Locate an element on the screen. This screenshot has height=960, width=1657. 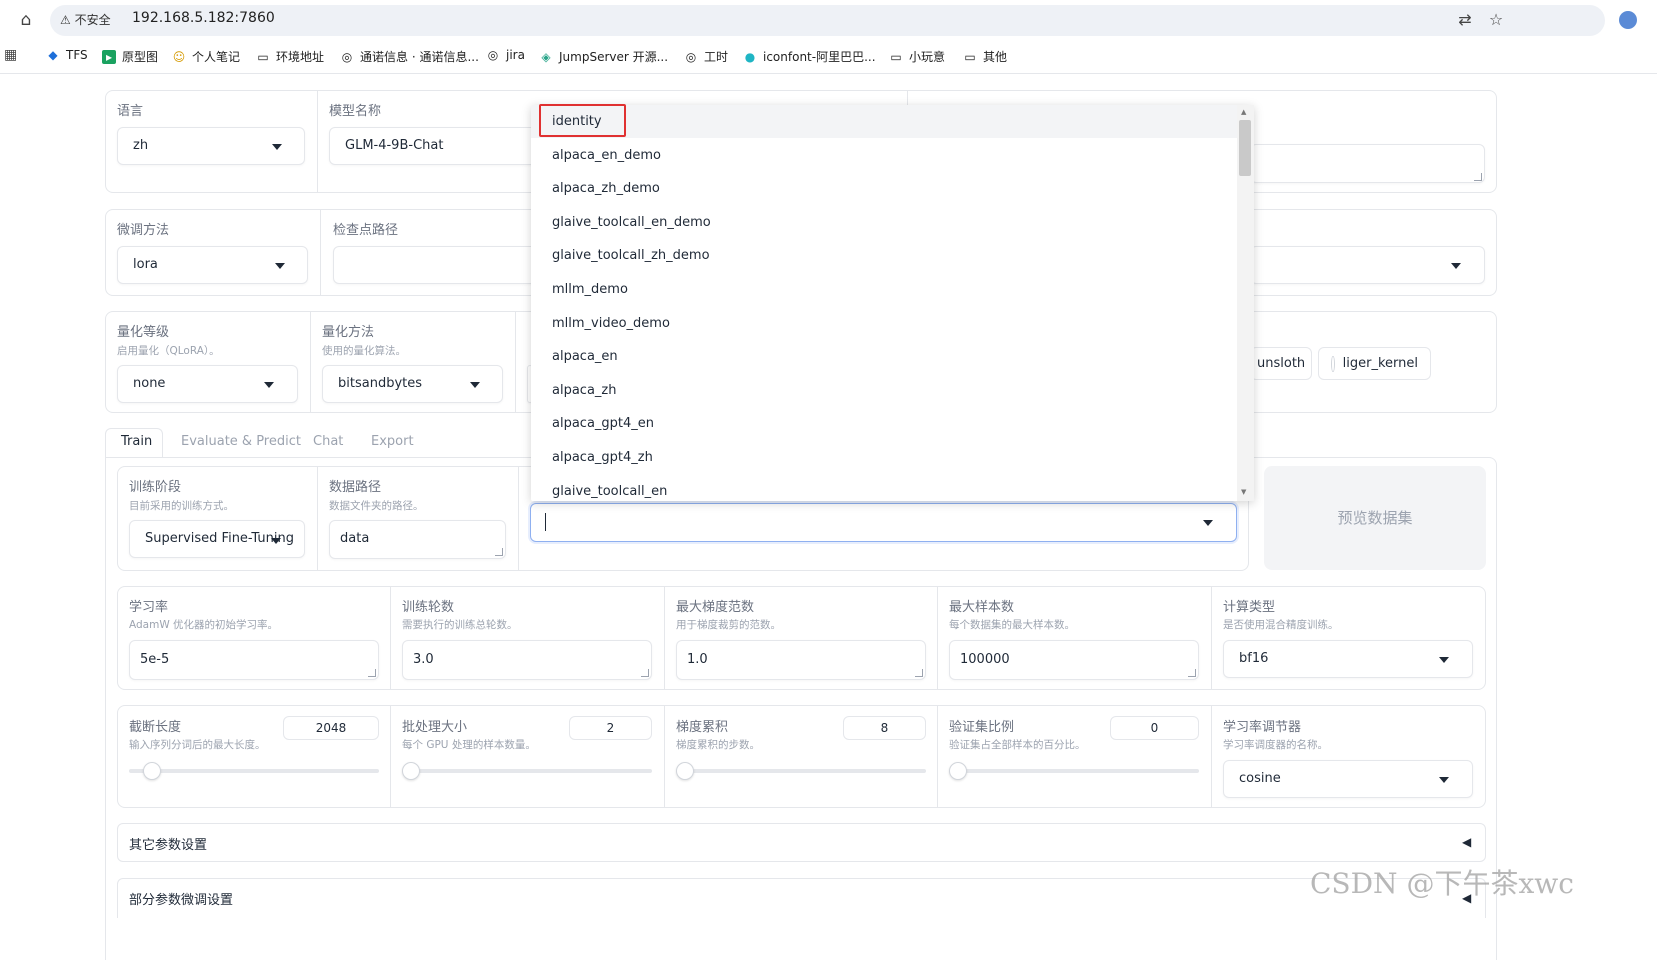
preview-dataset-button: 预览数据集 is located at coordinates (1375, 518).